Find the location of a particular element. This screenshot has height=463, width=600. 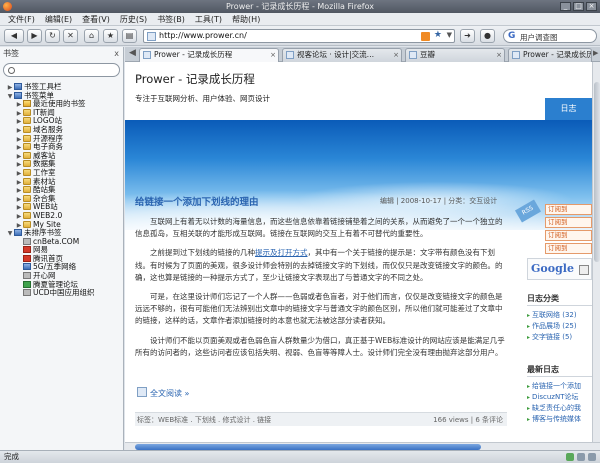

sidebar-toggle-button: ▤ is located at coordinates (129, 36).